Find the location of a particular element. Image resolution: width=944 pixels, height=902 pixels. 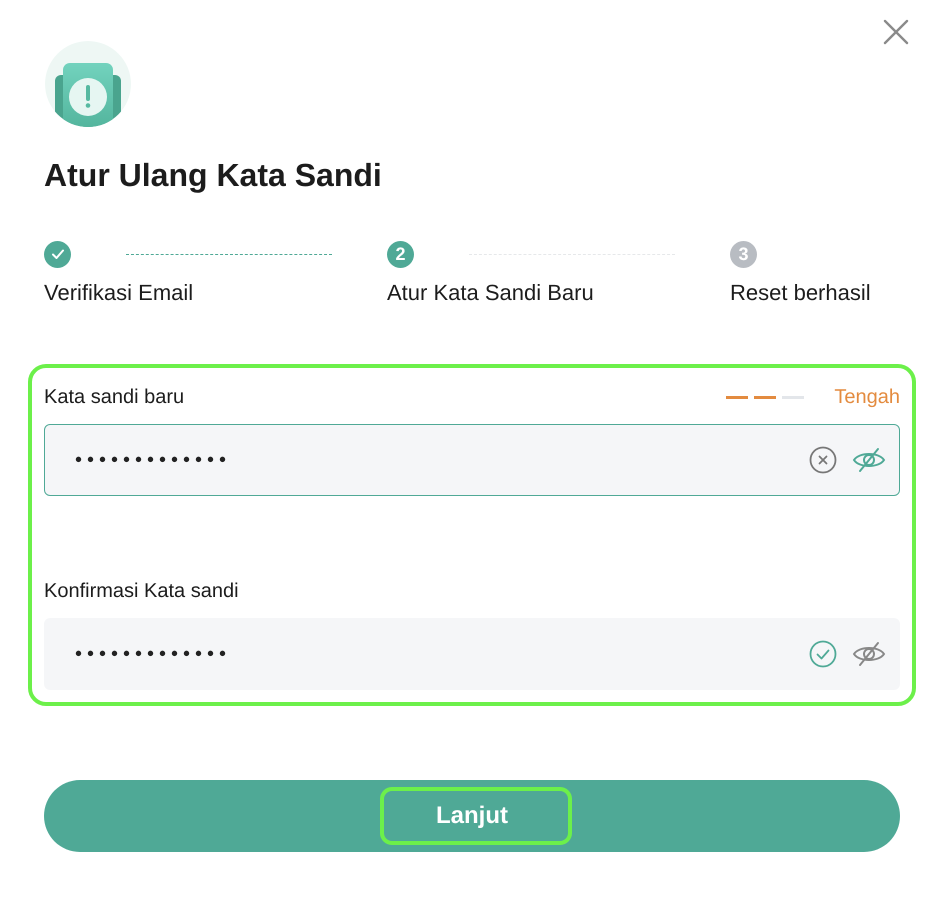

step-number: 3 is located at coordinates (743, 254).